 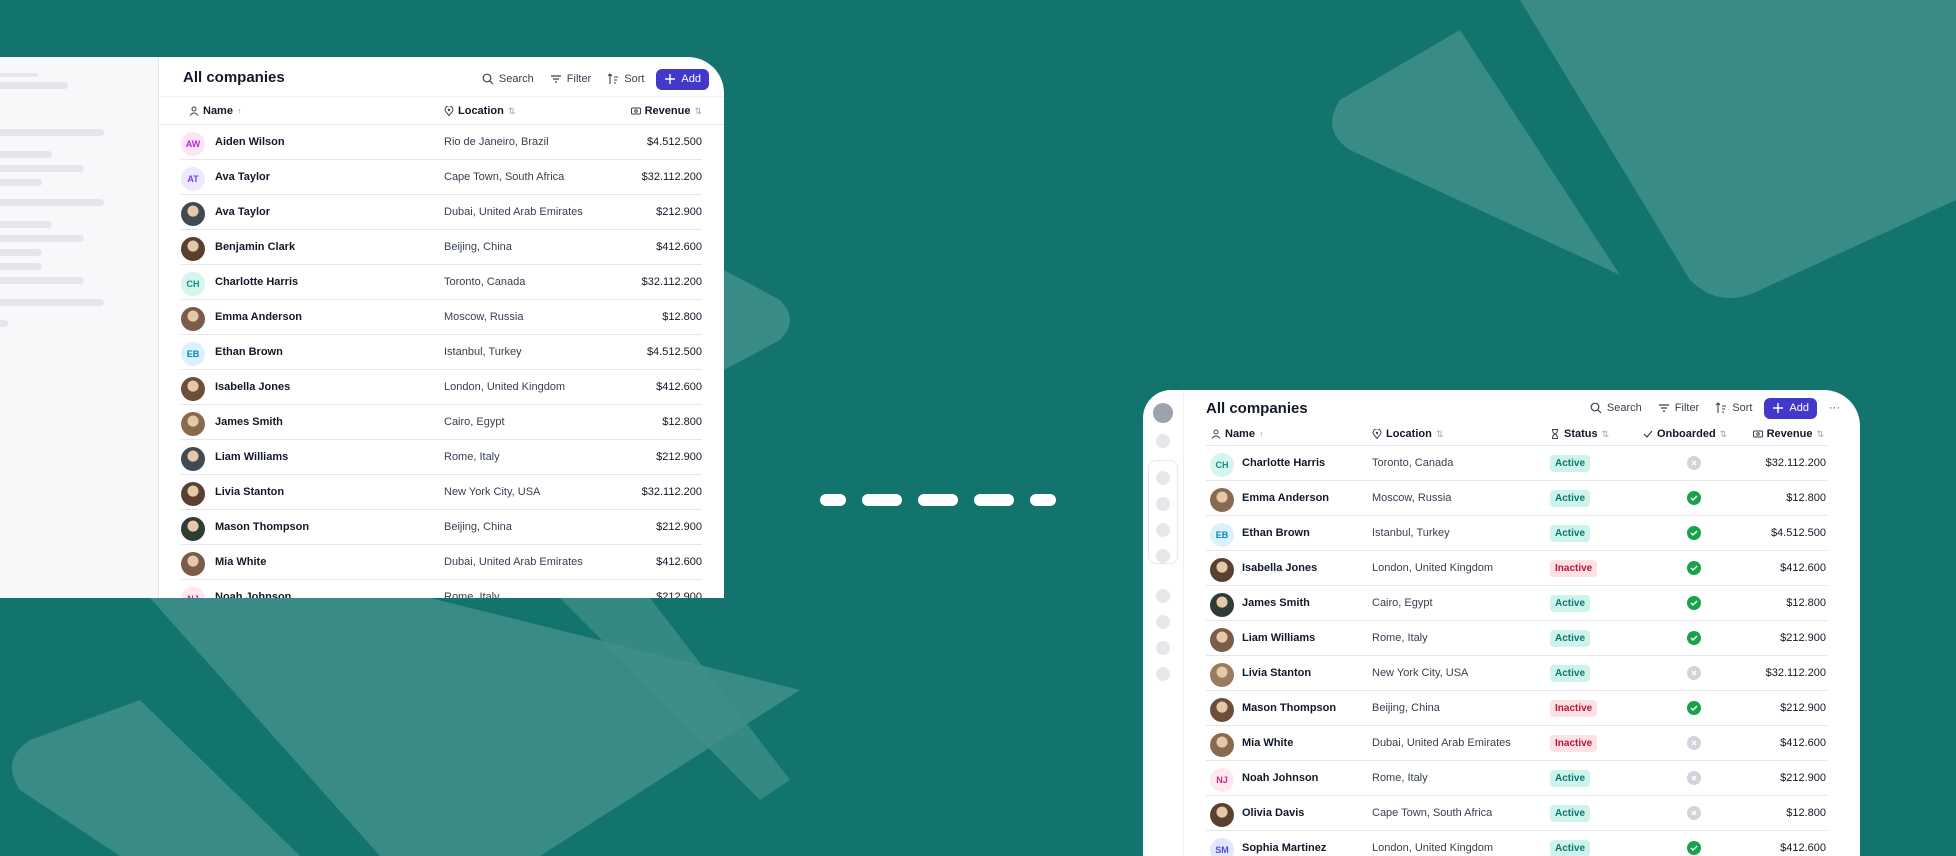 I want to click on company-revenue: $32.112.200, so click(x=1795, y=673).